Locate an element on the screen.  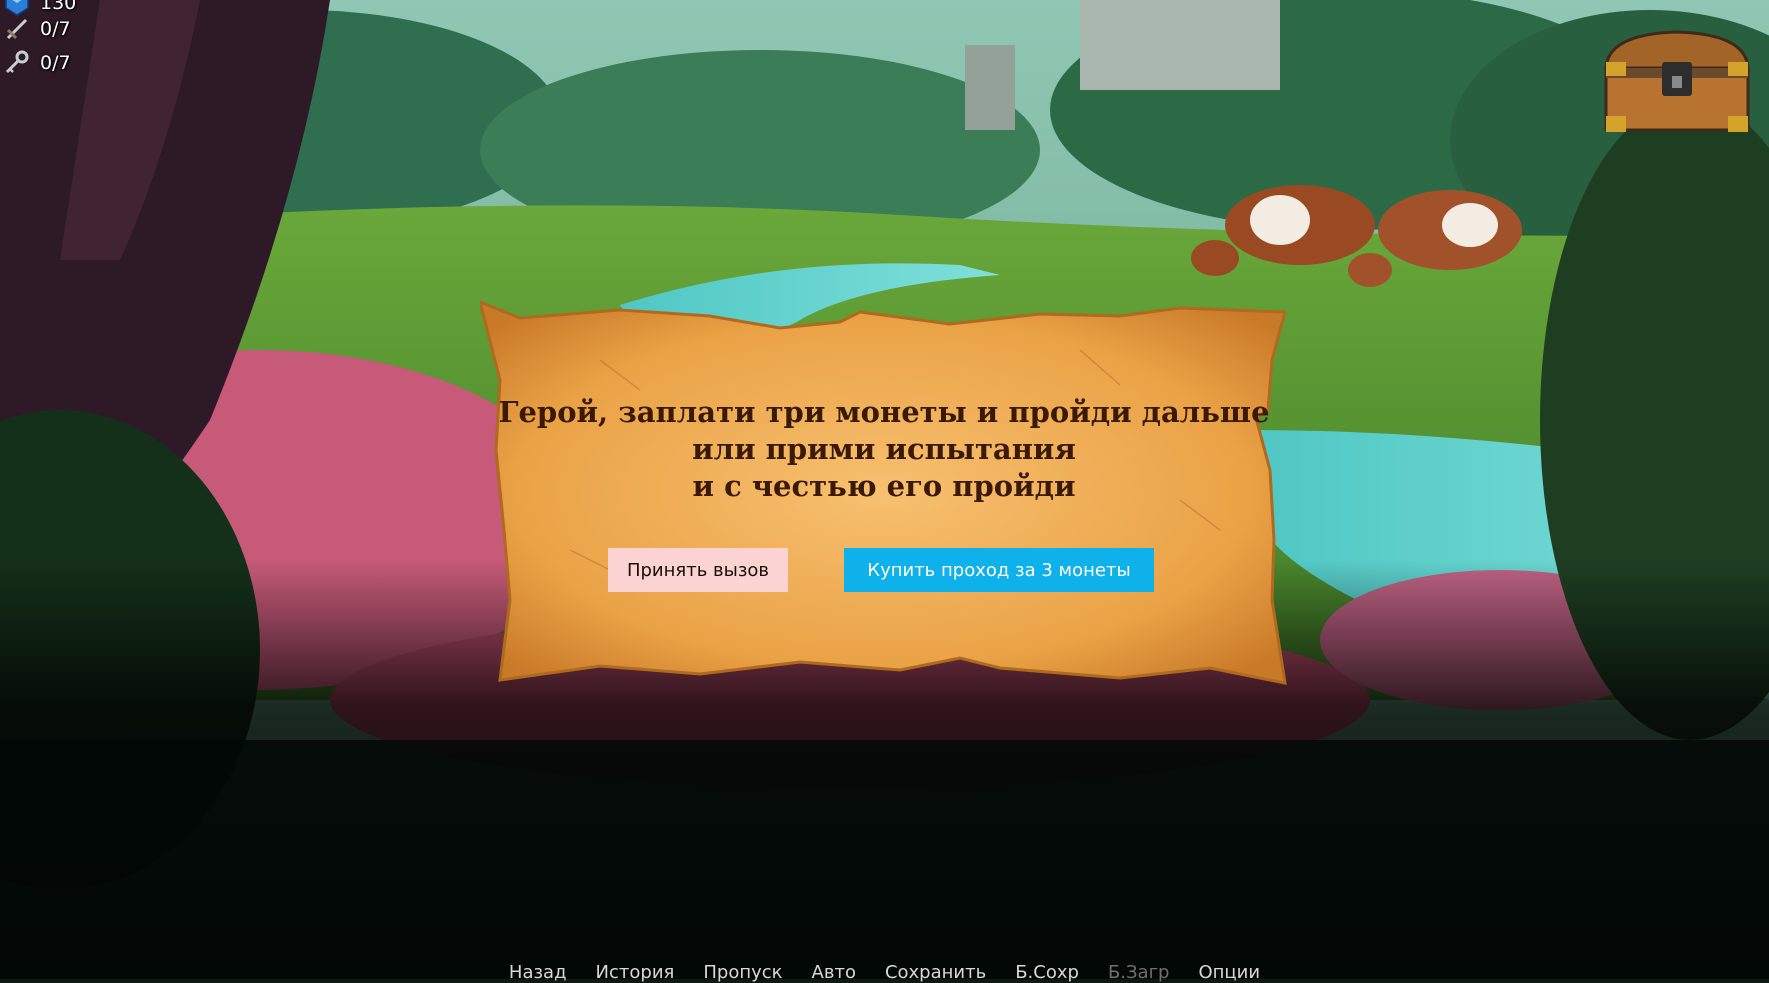
sword-icon is located at coordinates (17, 29).